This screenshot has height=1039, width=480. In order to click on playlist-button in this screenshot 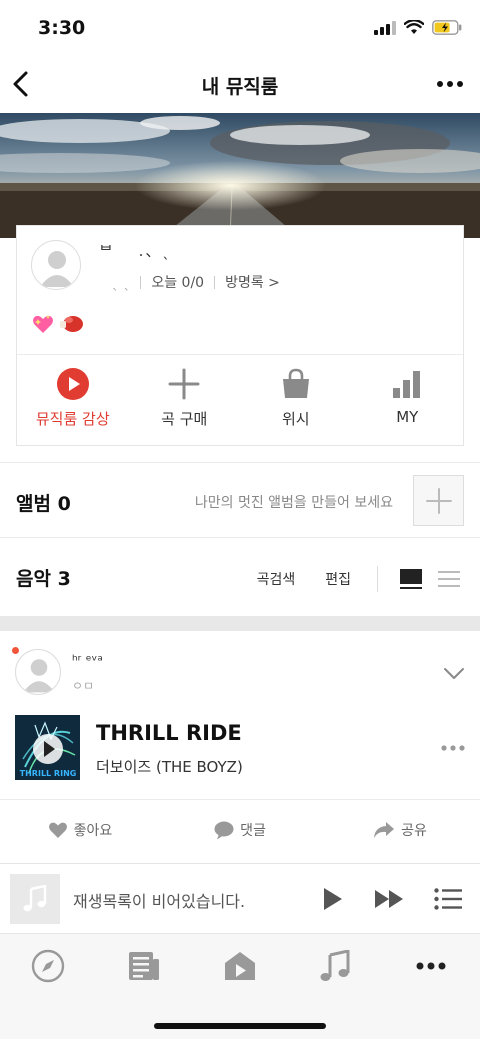, I will do `click(448, 899)`.